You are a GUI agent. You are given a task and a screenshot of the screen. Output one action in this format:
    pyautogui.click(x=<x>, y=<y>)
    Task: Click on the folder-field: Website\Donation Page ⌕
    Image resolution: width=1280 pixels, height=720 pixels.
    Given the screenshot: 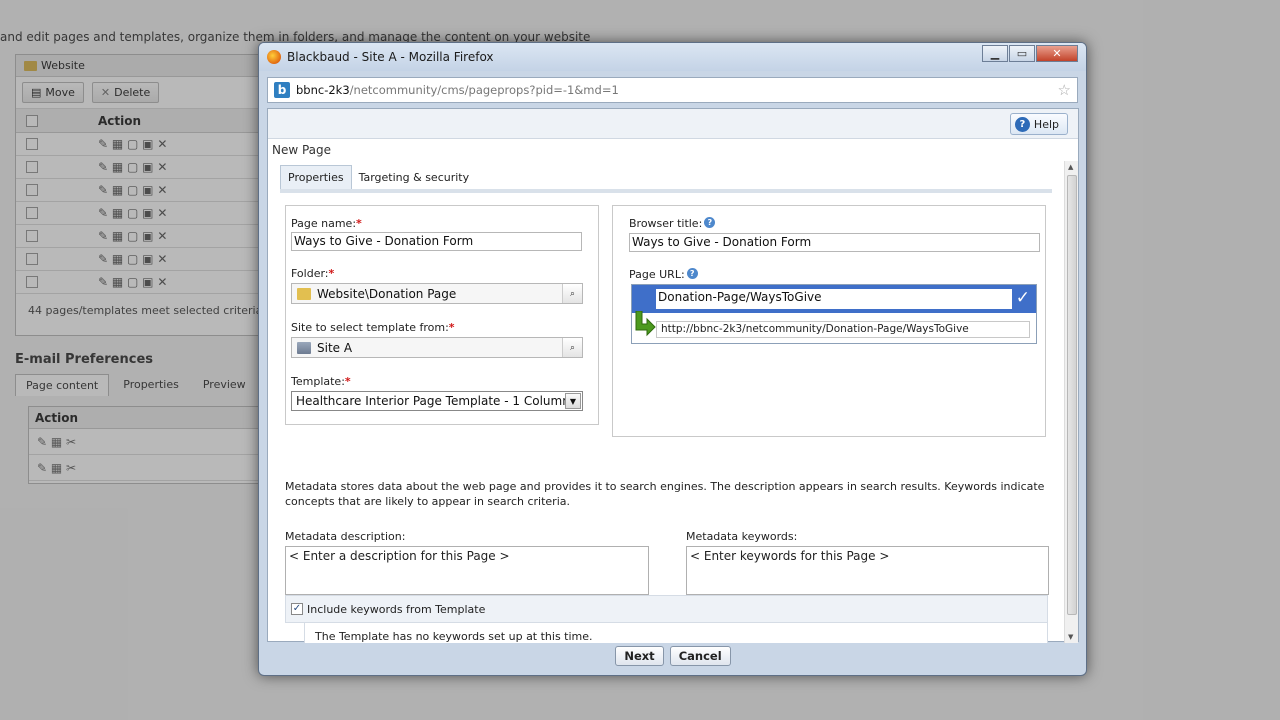 What is the action you would take?
    pyautogui.click(x=437, y=293)
    